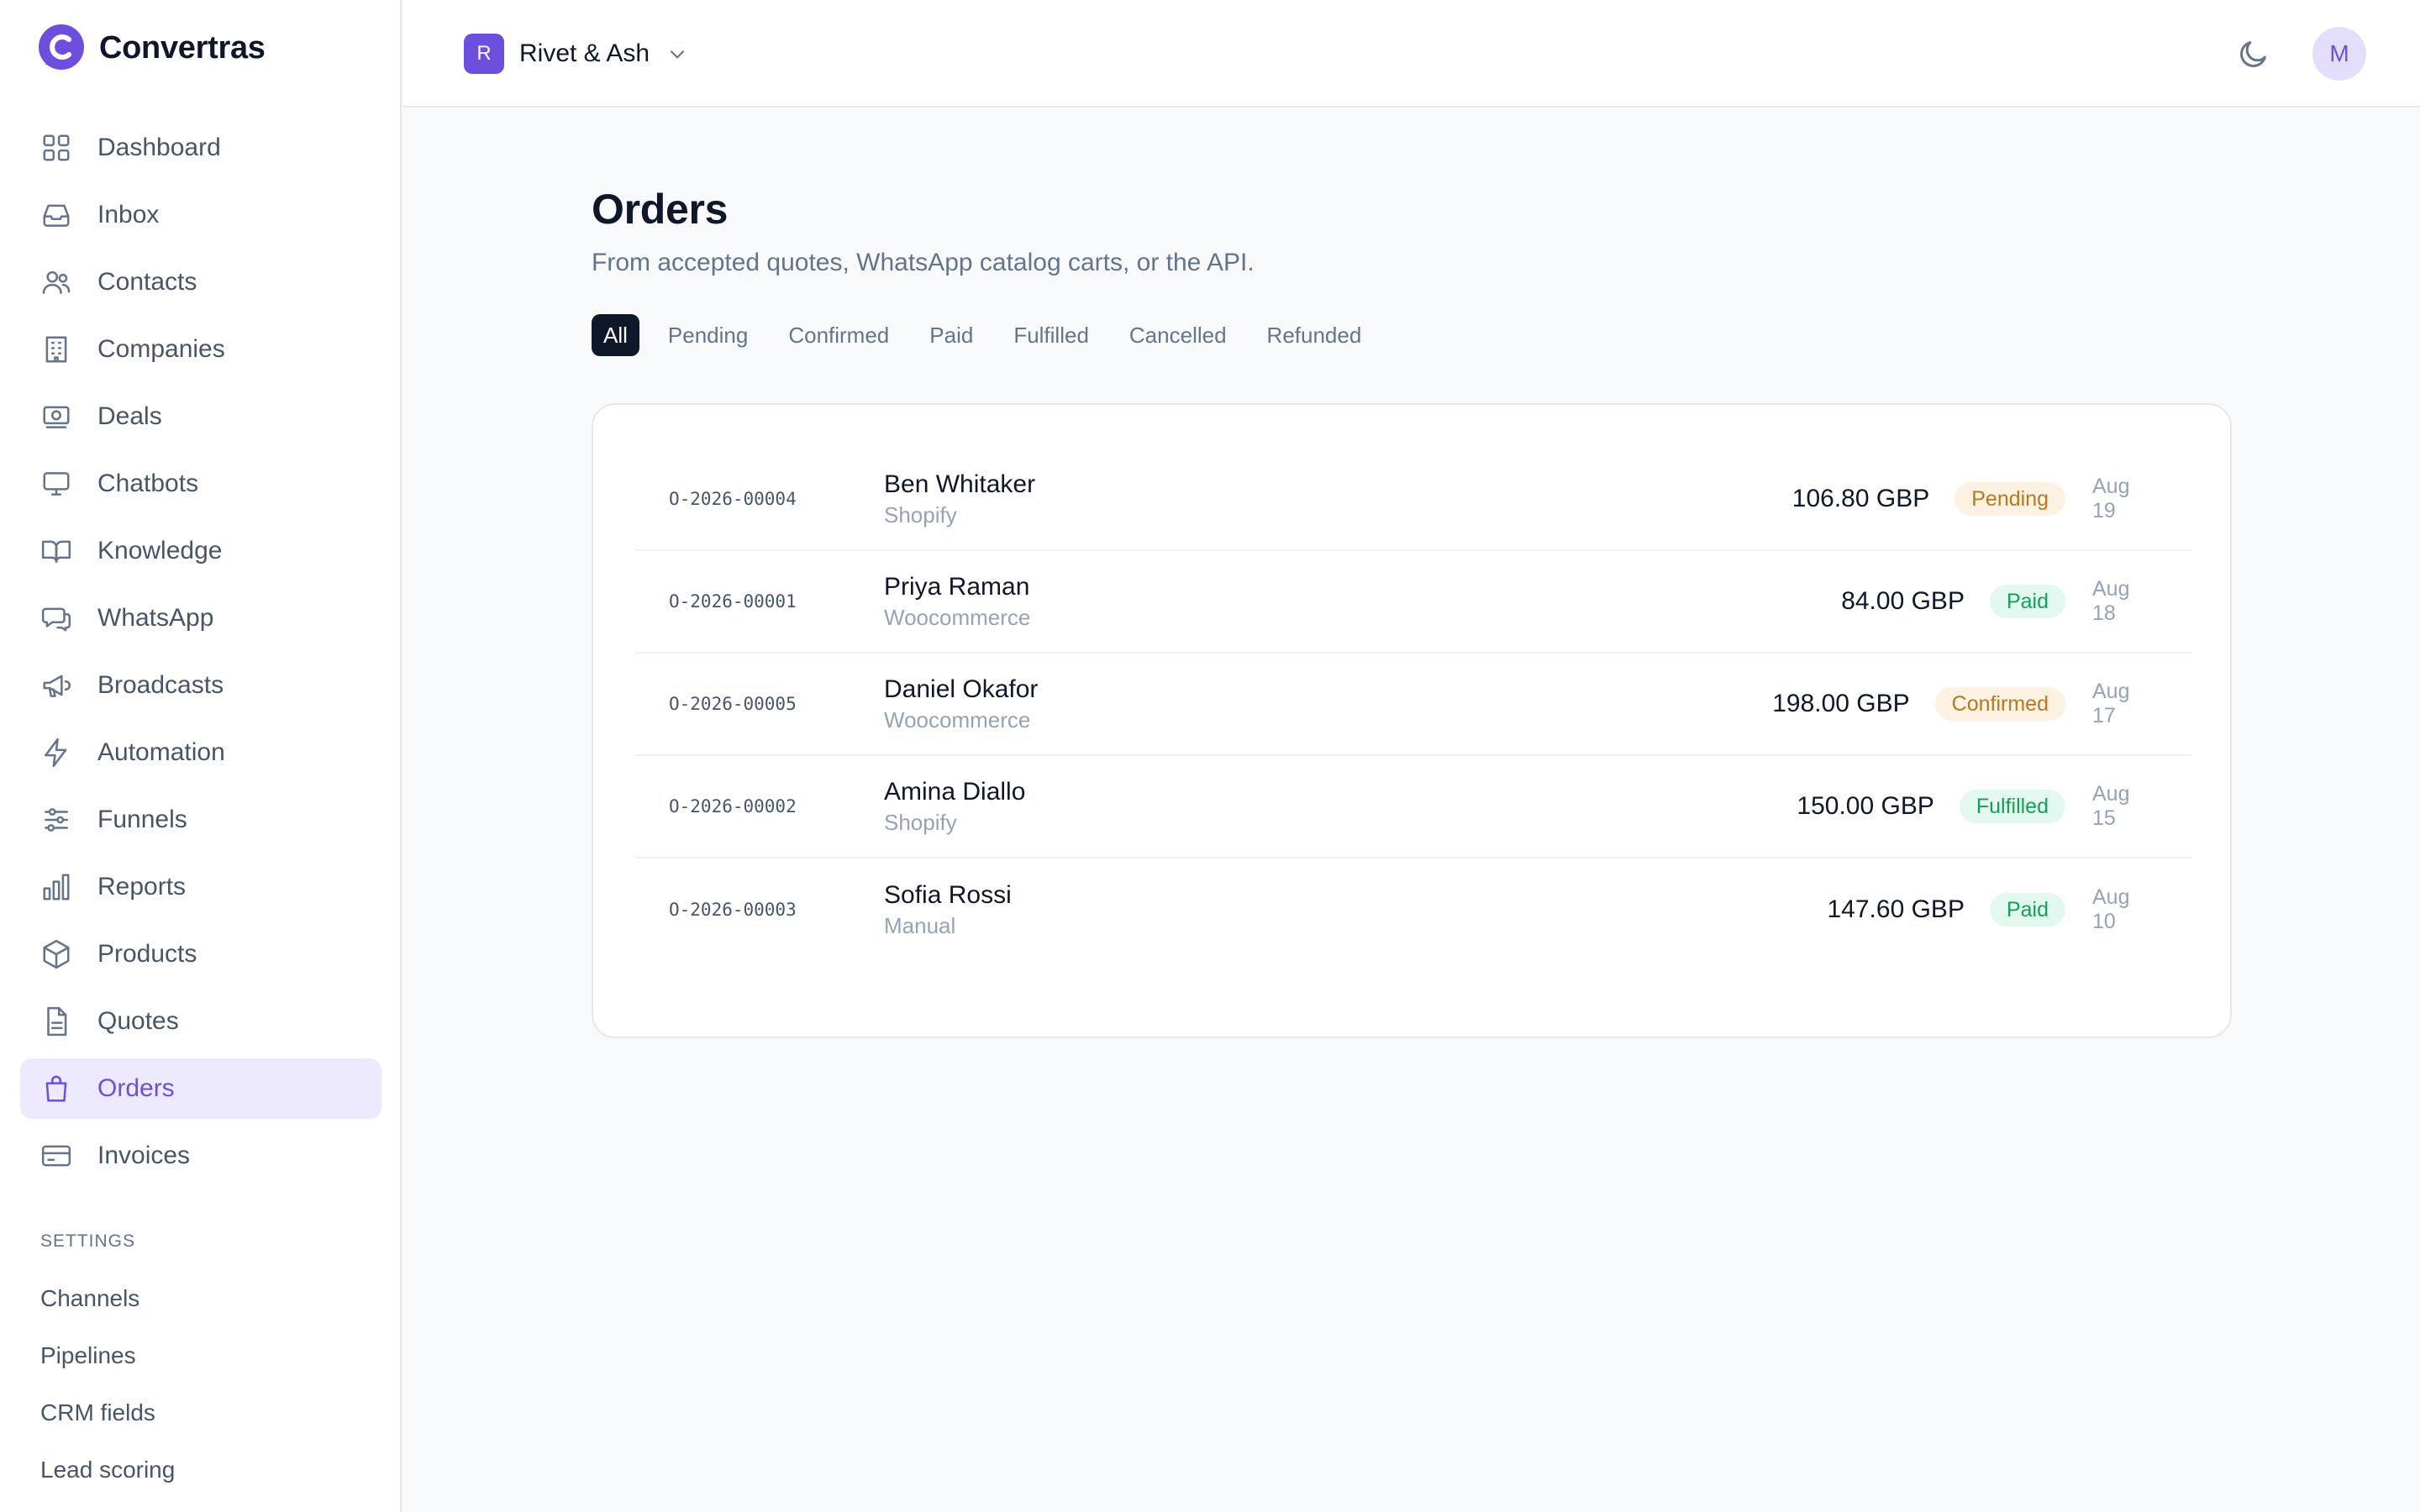 The height and width of the screenshot is (1512, 2420). Describe the element at coordinates (1999, 704) in the screenshot. I see `status-badge: Confirmed` at that location.